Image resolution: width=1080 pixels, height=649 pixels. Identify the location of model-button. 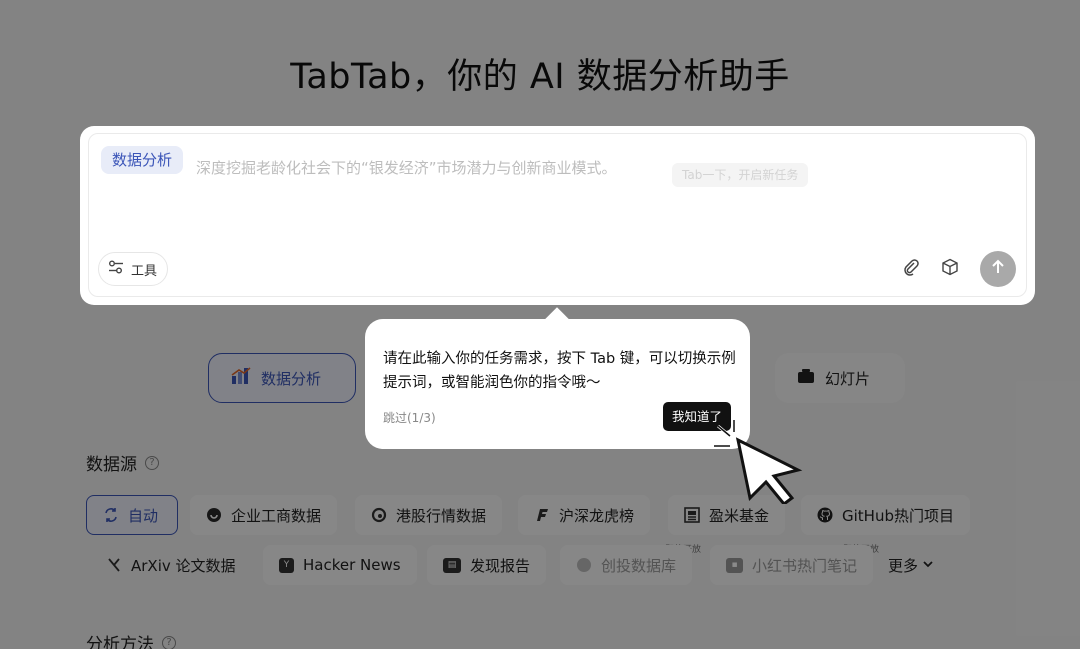
(950, 269).